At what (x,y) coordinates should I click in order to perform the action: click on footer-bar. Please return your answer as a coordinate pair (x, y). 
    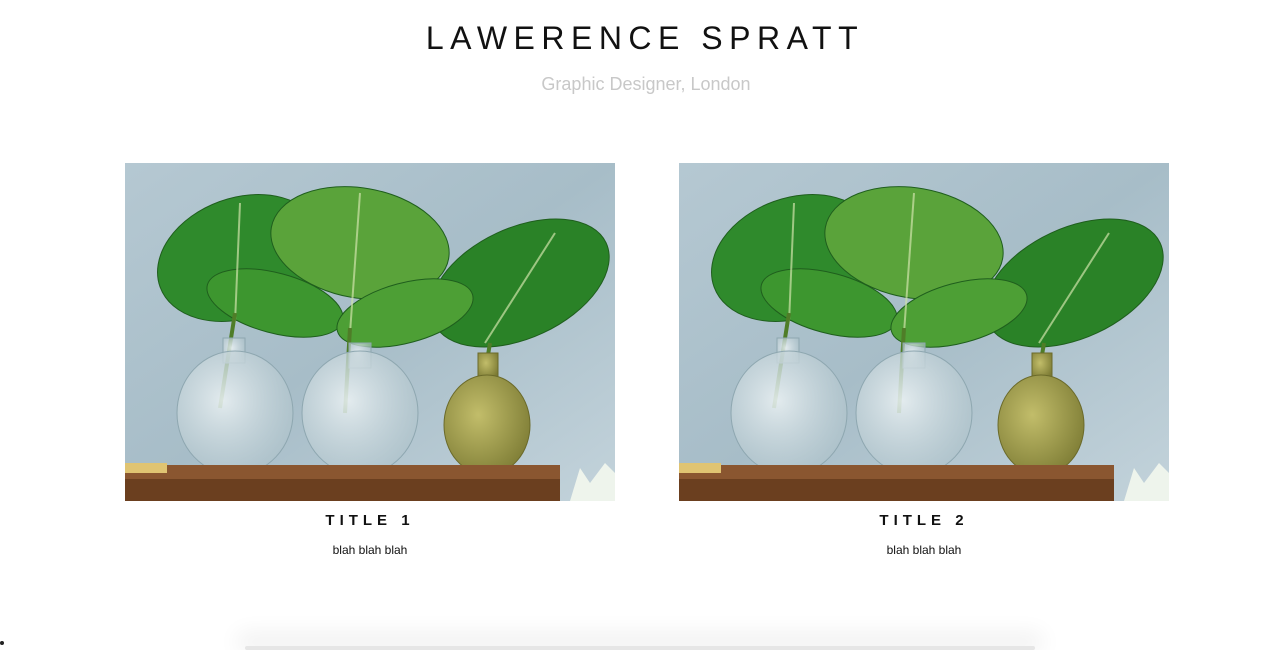
    Looking at the image, I should click on (640, 648).